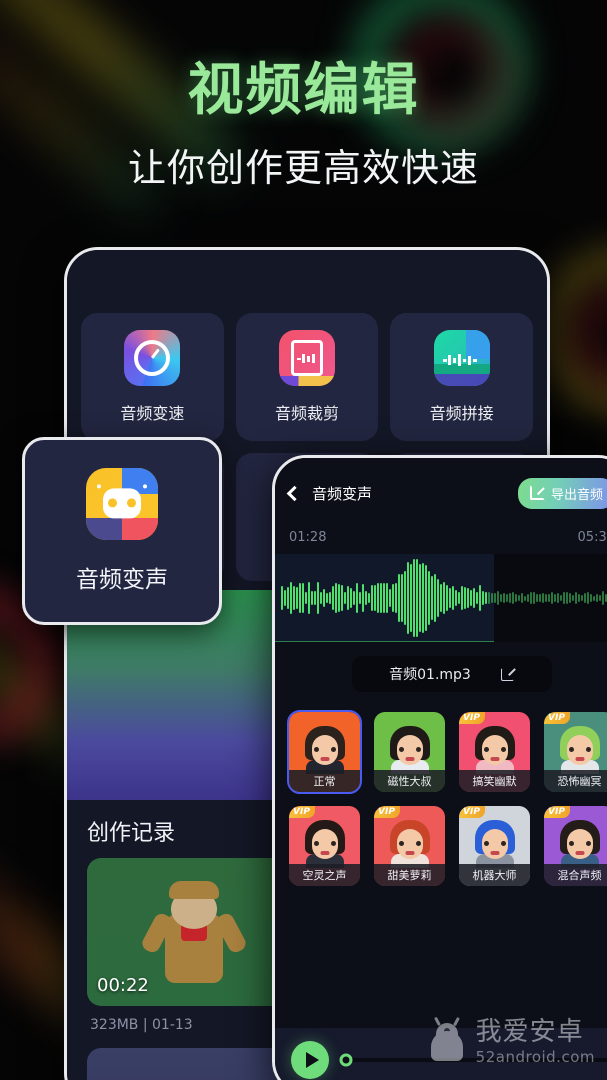 The width and height of the screenshot is (607, 1080). What do you see at coordinates (444, 598) in the screenshot?
I see `waveform-bars` at bounding box center [444, 598].